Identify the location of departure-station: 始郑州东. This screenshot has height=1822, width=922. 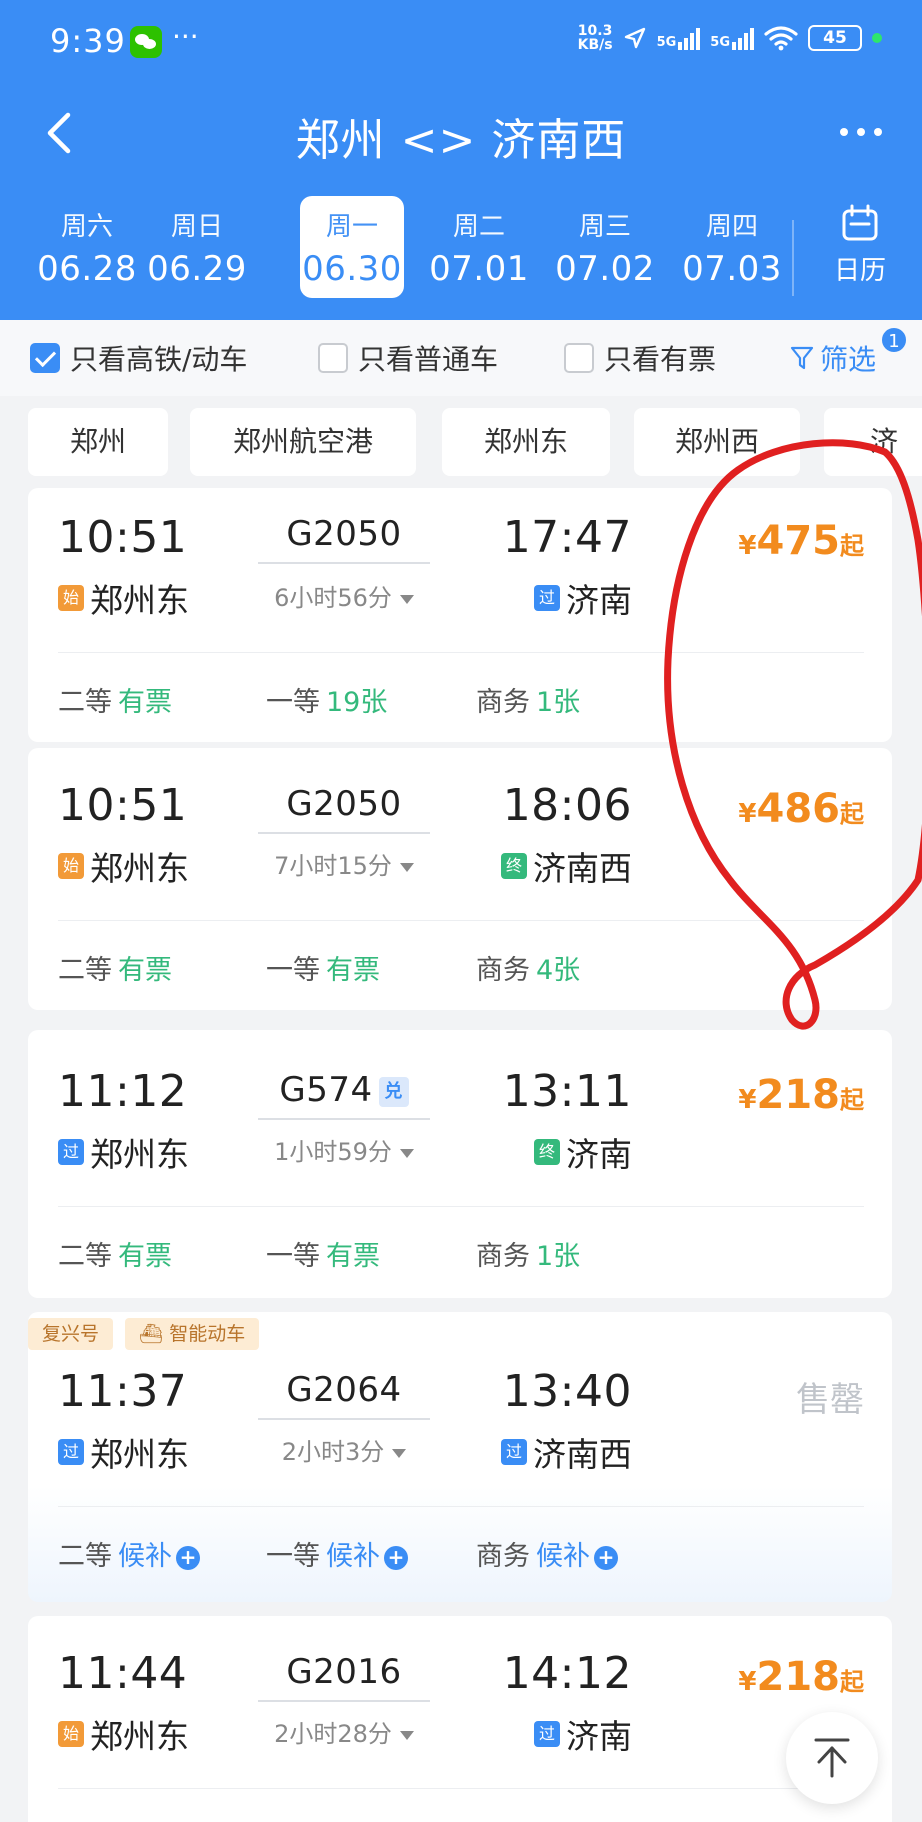
(123, 866).